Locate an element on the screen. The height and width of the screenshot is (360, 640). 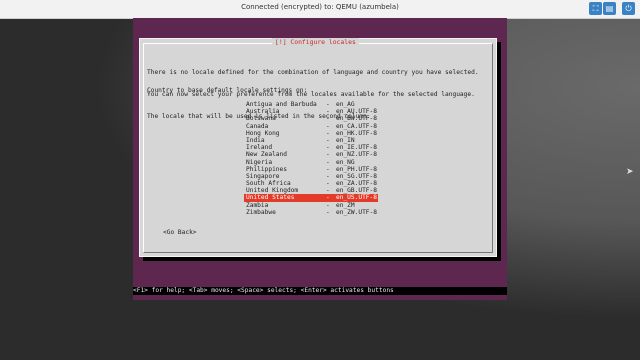
locale-country: United Kingdom is located at coordinates (272, 191).